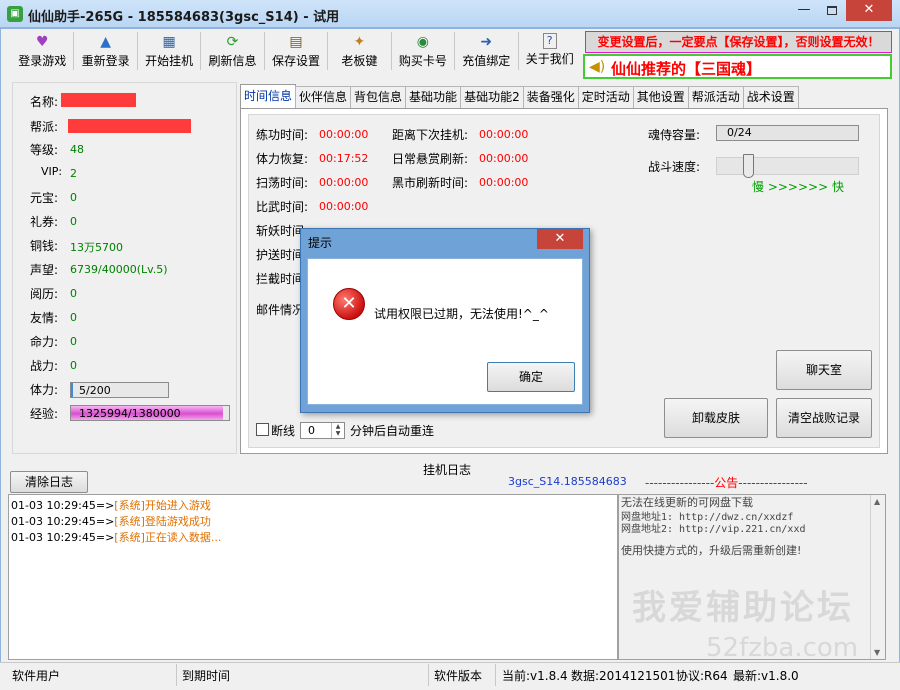  What do you see at coordinates (296, 42) in the screenshot?
I see `save-settings-icon: ▤` at bounding box center [296, 42].